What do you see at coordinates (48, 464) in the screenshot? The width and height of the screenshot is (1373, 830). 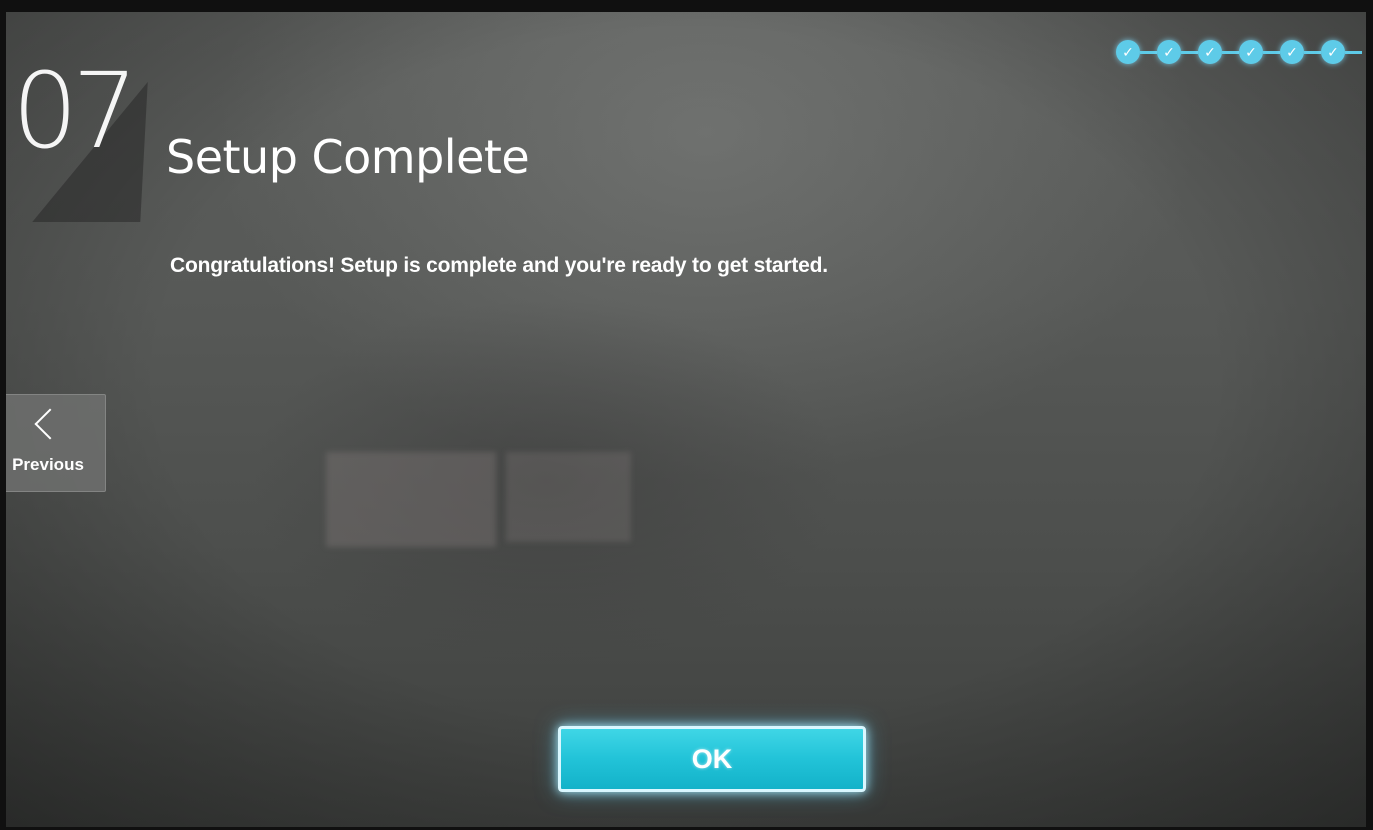 I see `previous-button-label: Previous` at bounding box center [48, 464].